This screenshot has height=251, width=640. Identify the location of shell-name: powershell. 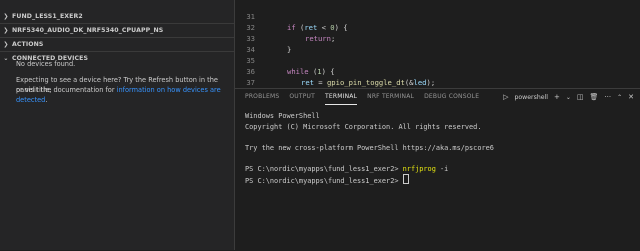
(531, 97).